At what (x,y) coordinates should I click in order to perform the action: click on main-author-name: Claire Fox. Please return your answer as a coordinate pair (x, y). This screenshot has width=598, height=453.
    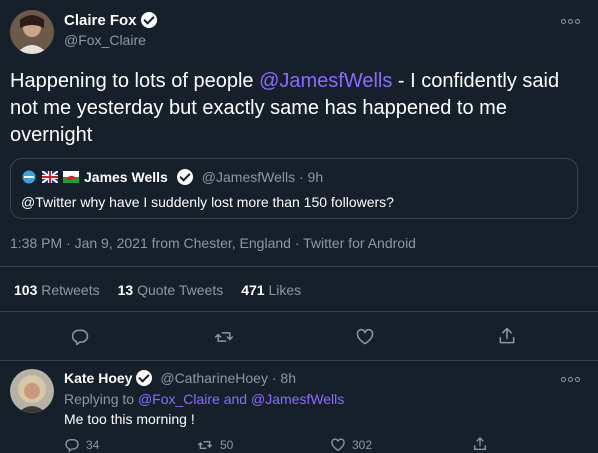
    Looking at the image, I should click on (100, 20).